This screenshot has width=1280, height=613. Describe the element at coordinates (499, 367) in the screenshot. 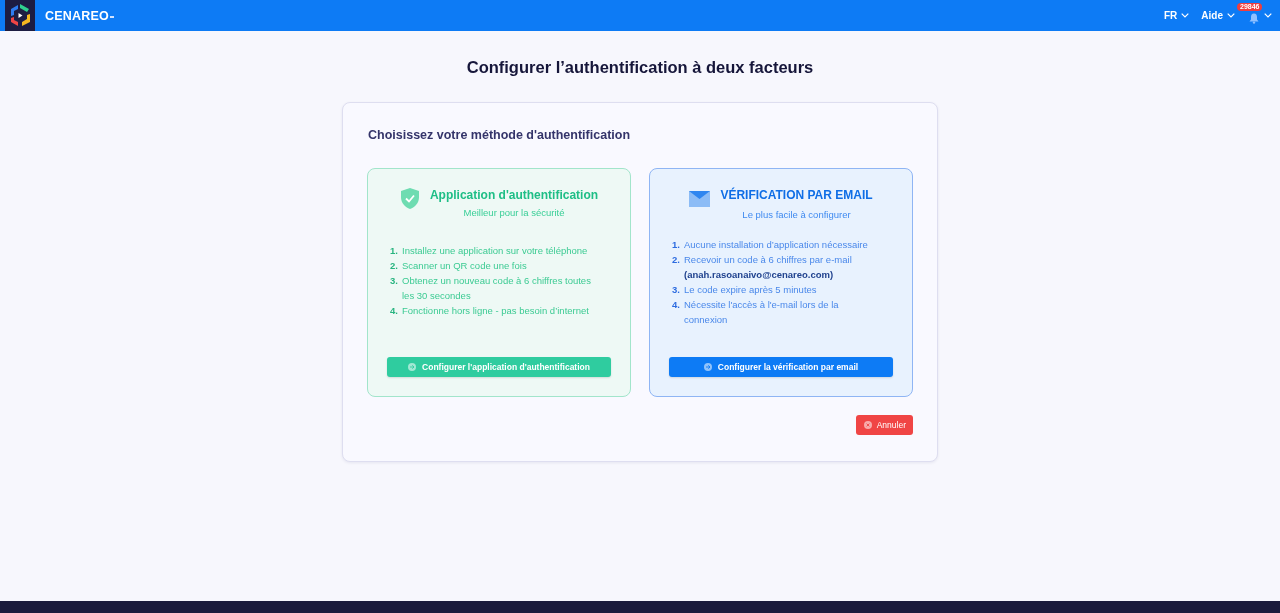

I see `configure-button: Configurer l'application d'authentification` at that location.